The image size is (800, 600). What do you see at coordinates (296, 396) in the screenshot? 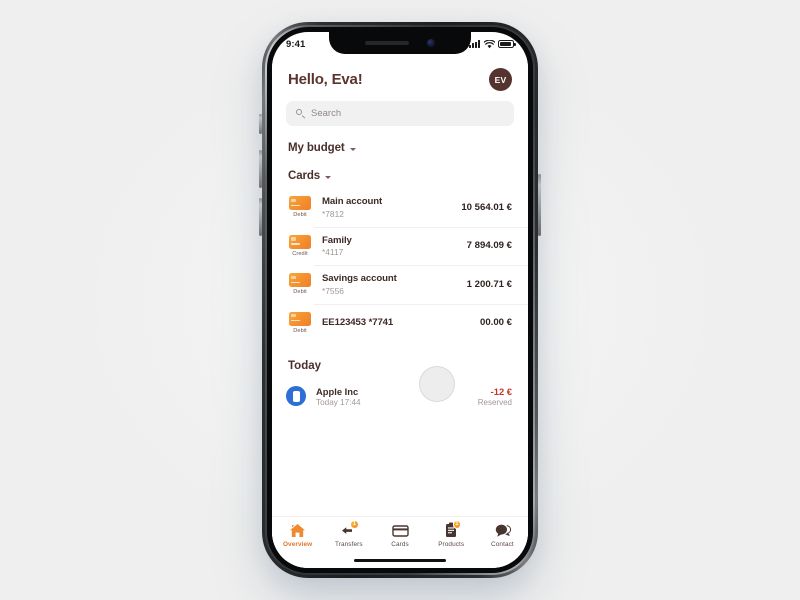
I see `apple-store-icon` at bounding box center [296, 396].